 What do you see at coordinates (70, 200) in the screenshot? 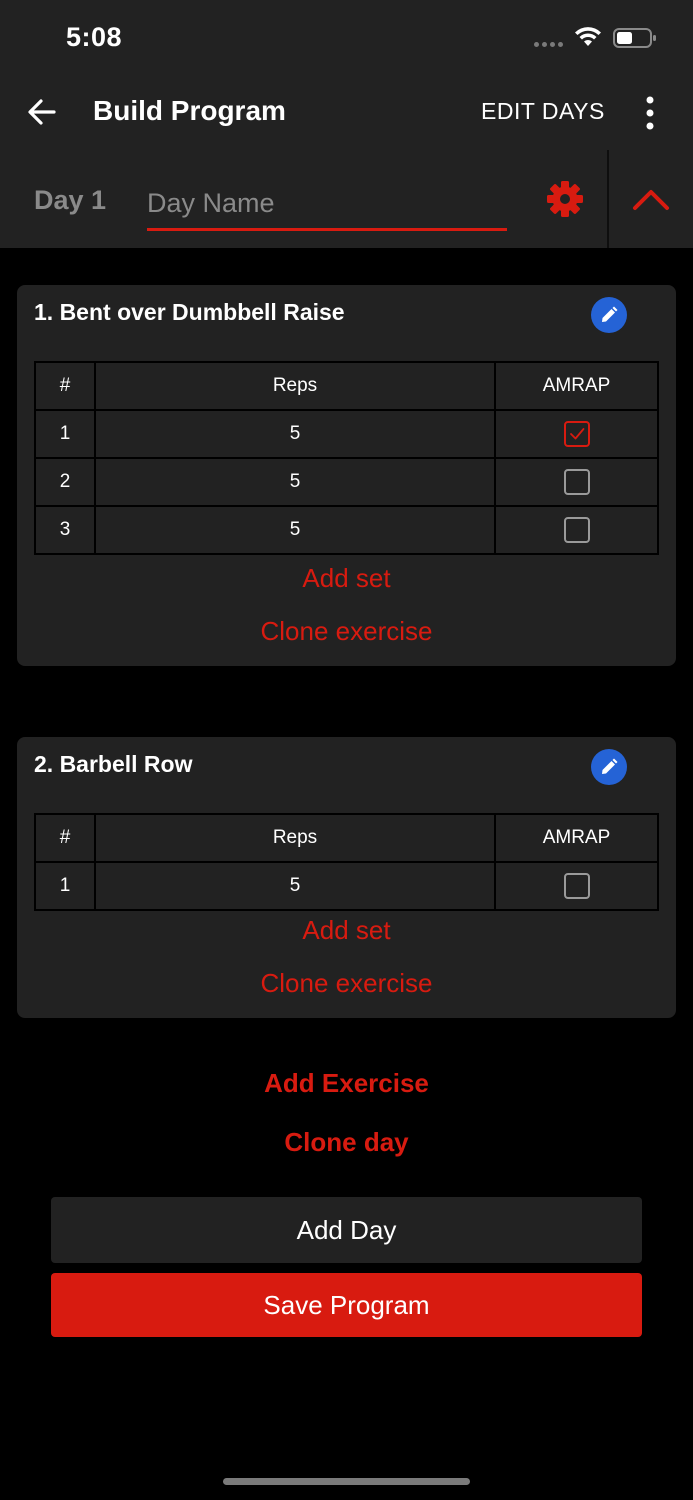
I see `day-label: Day 1` at bounding box center [70, 200].